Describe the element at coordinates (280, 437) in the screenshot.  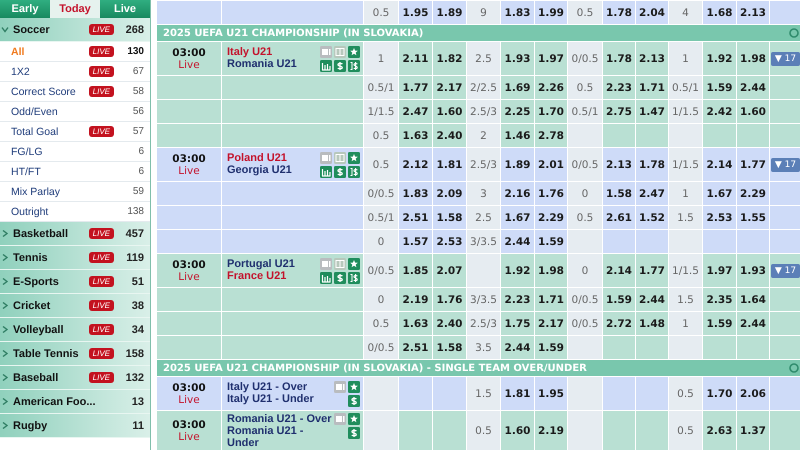
I see `team-name: Romania U21 - Under` at that location.